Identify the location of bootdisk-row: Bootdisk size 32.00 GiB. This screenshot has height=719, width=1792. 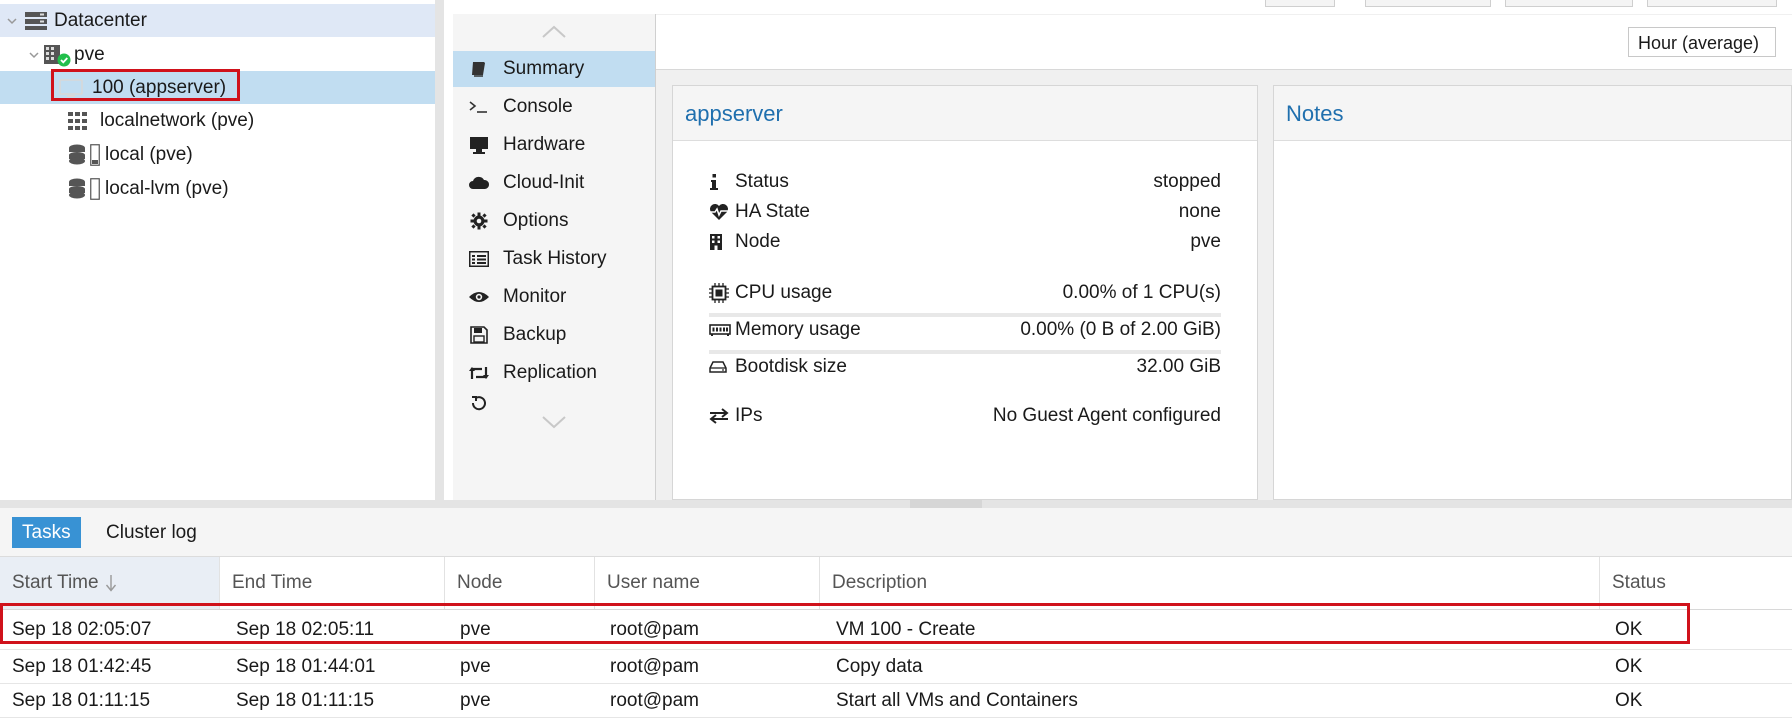
(965, 367).